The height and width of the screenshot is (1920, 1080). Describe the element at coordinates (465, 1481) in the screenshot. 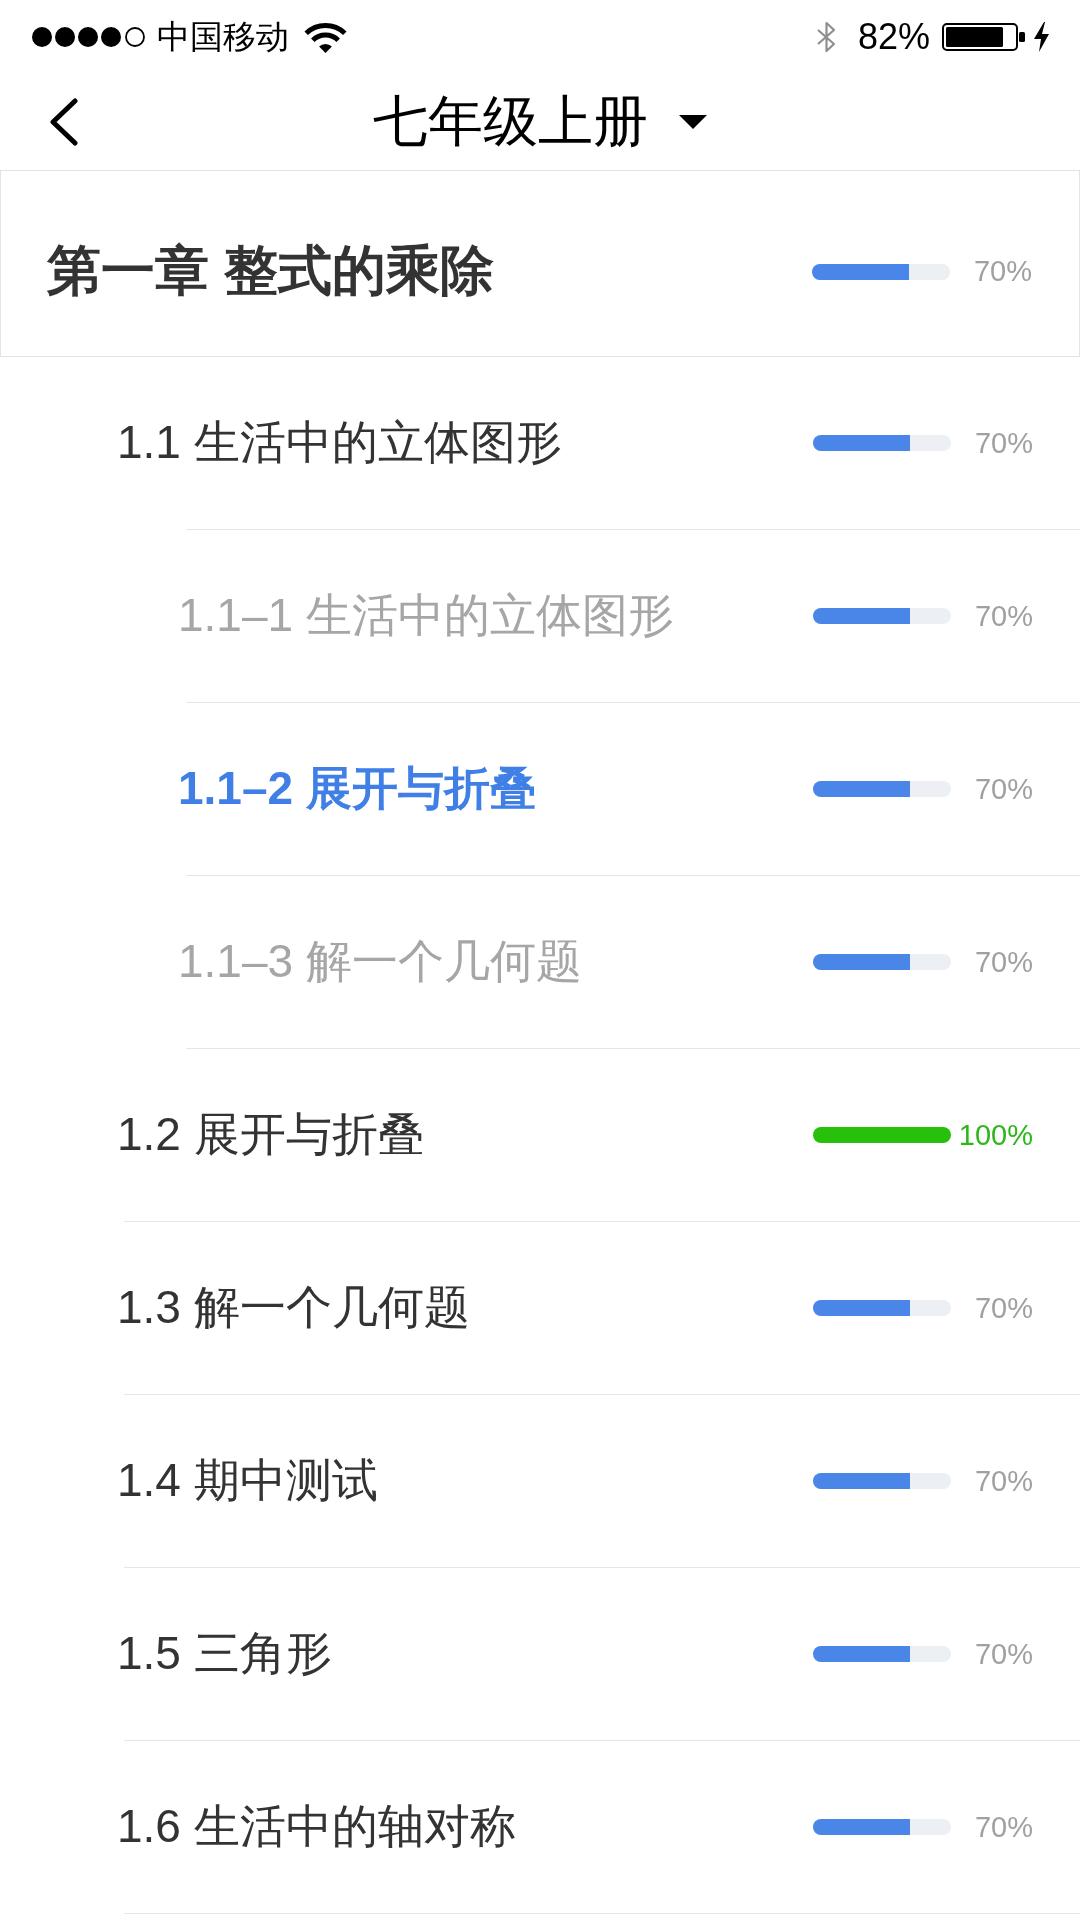

I see `section-title: 1.4 期中测试` at that location.